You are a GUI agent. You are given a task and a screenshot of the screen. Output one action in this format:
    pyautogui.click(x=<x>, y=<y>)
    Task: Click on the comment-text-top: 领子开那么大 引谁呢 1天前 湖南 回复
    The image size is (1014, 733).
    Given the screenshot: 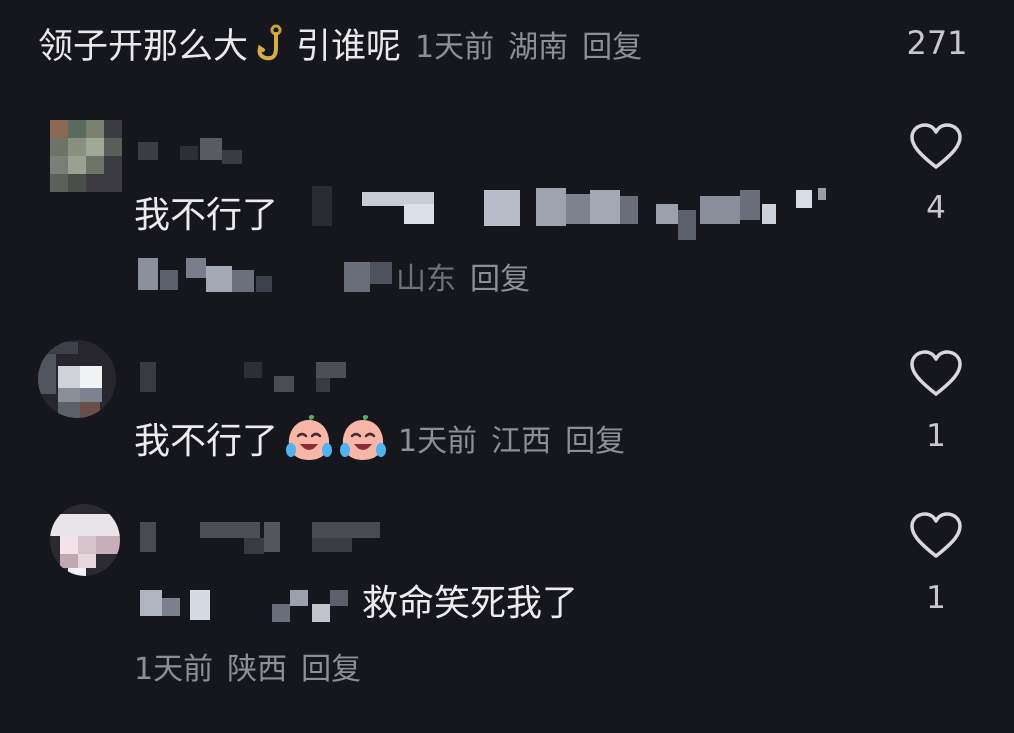 What is the action you would take?
    pyautogui.click(x=340, y=43)
    